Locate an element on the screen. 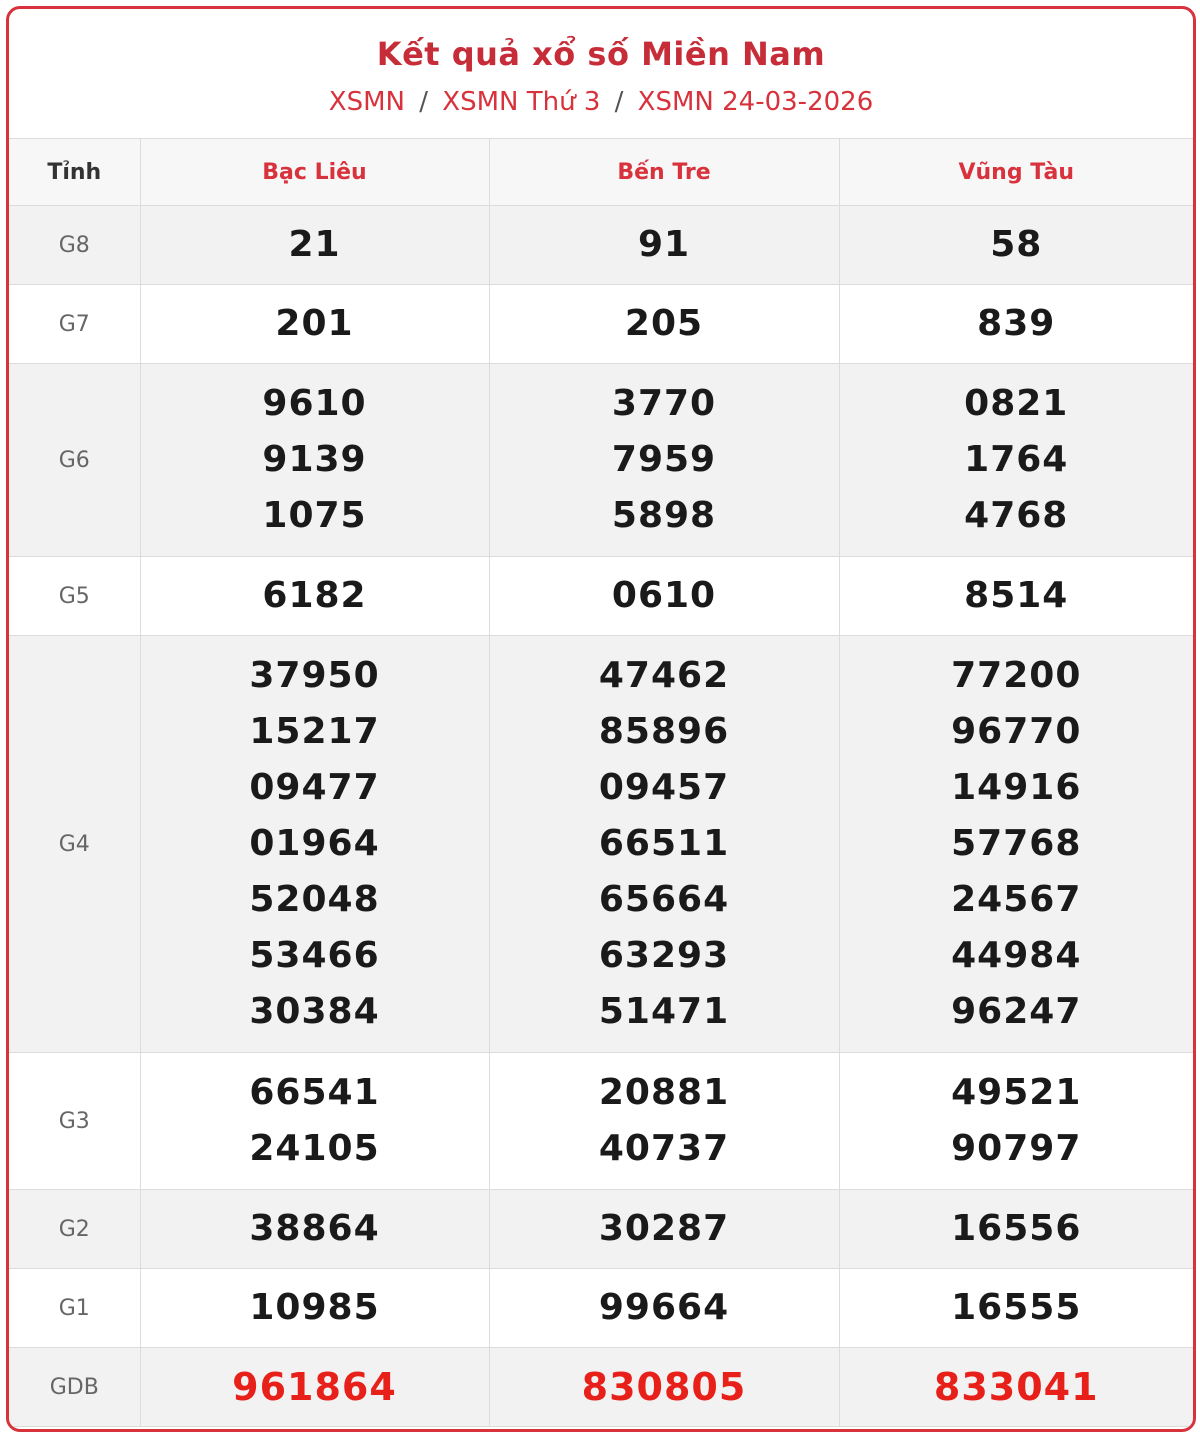  prize-cell: 8514 is located at coordinates (1015, 596).